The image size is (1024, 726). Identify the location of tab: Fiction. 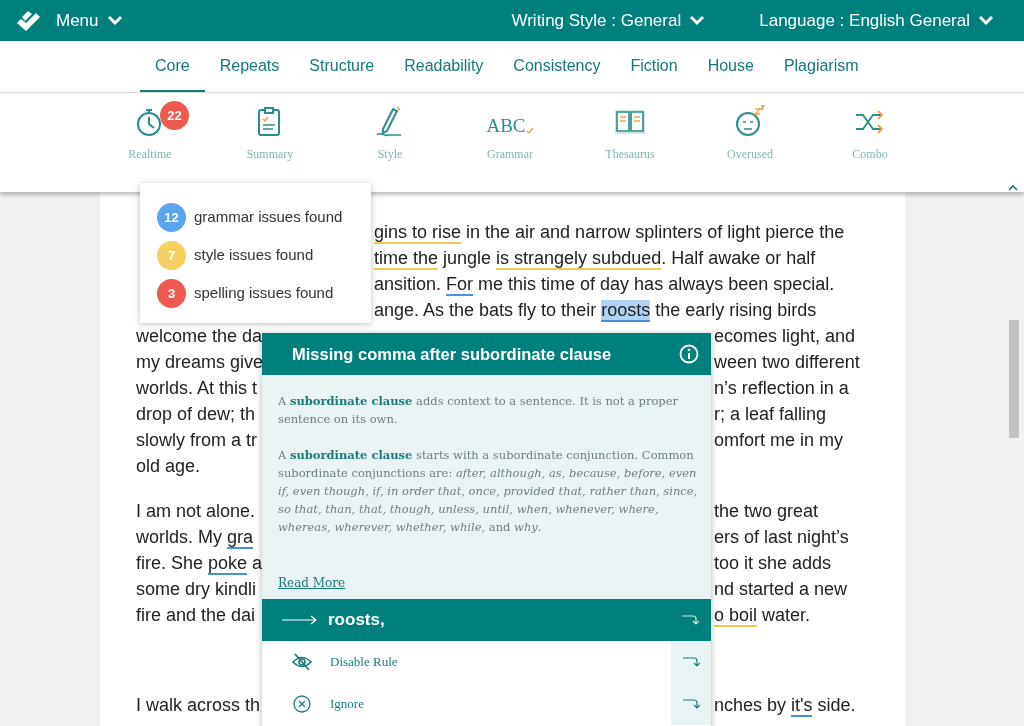
(654, 66).